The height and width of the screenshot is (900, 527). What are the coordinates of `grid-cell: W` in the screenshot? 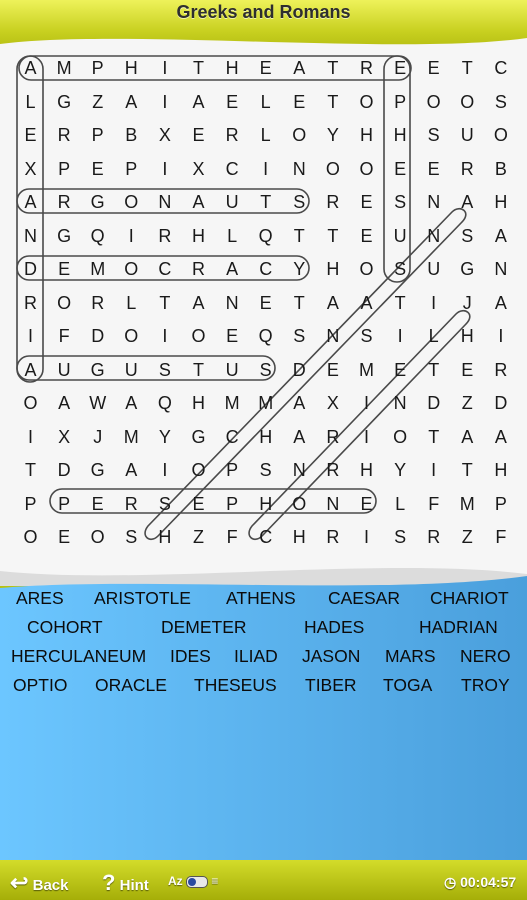 It's located at (97, 403).